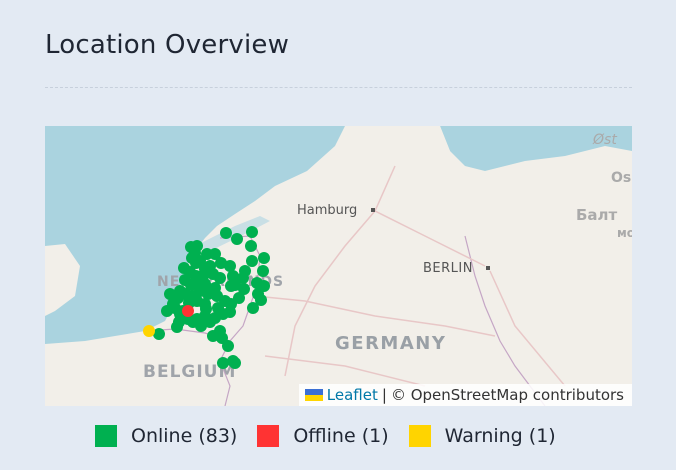  Describe the element at coordinates (167, 45) in the screenshot. I see `page-title: Location Overview` at that location.